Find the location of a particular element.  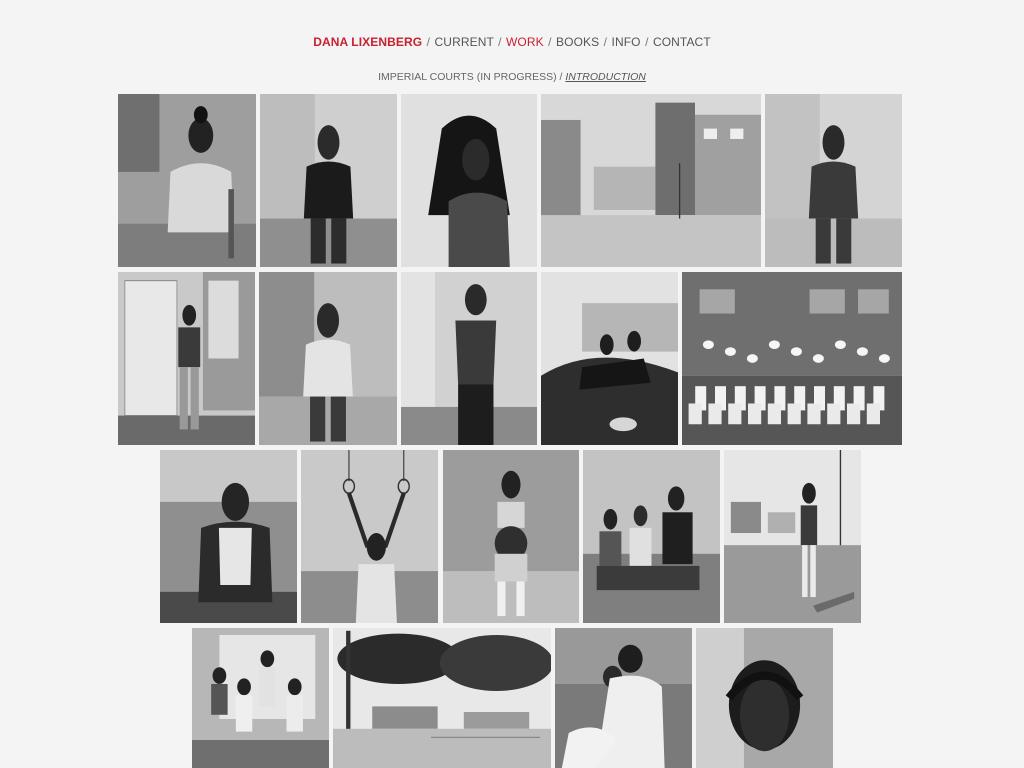

photo-girl-track-jacket is located at coordinates (833, 180).